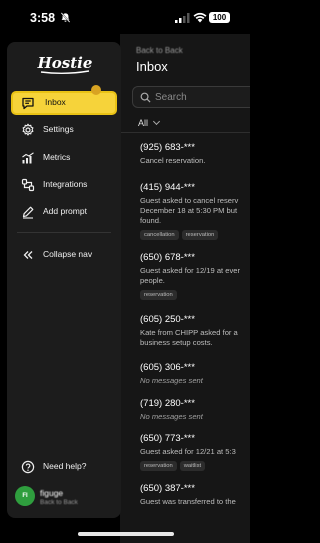 This screenshot has height=543, width=320. I want to click on search-input: Search, so click(191, 97).